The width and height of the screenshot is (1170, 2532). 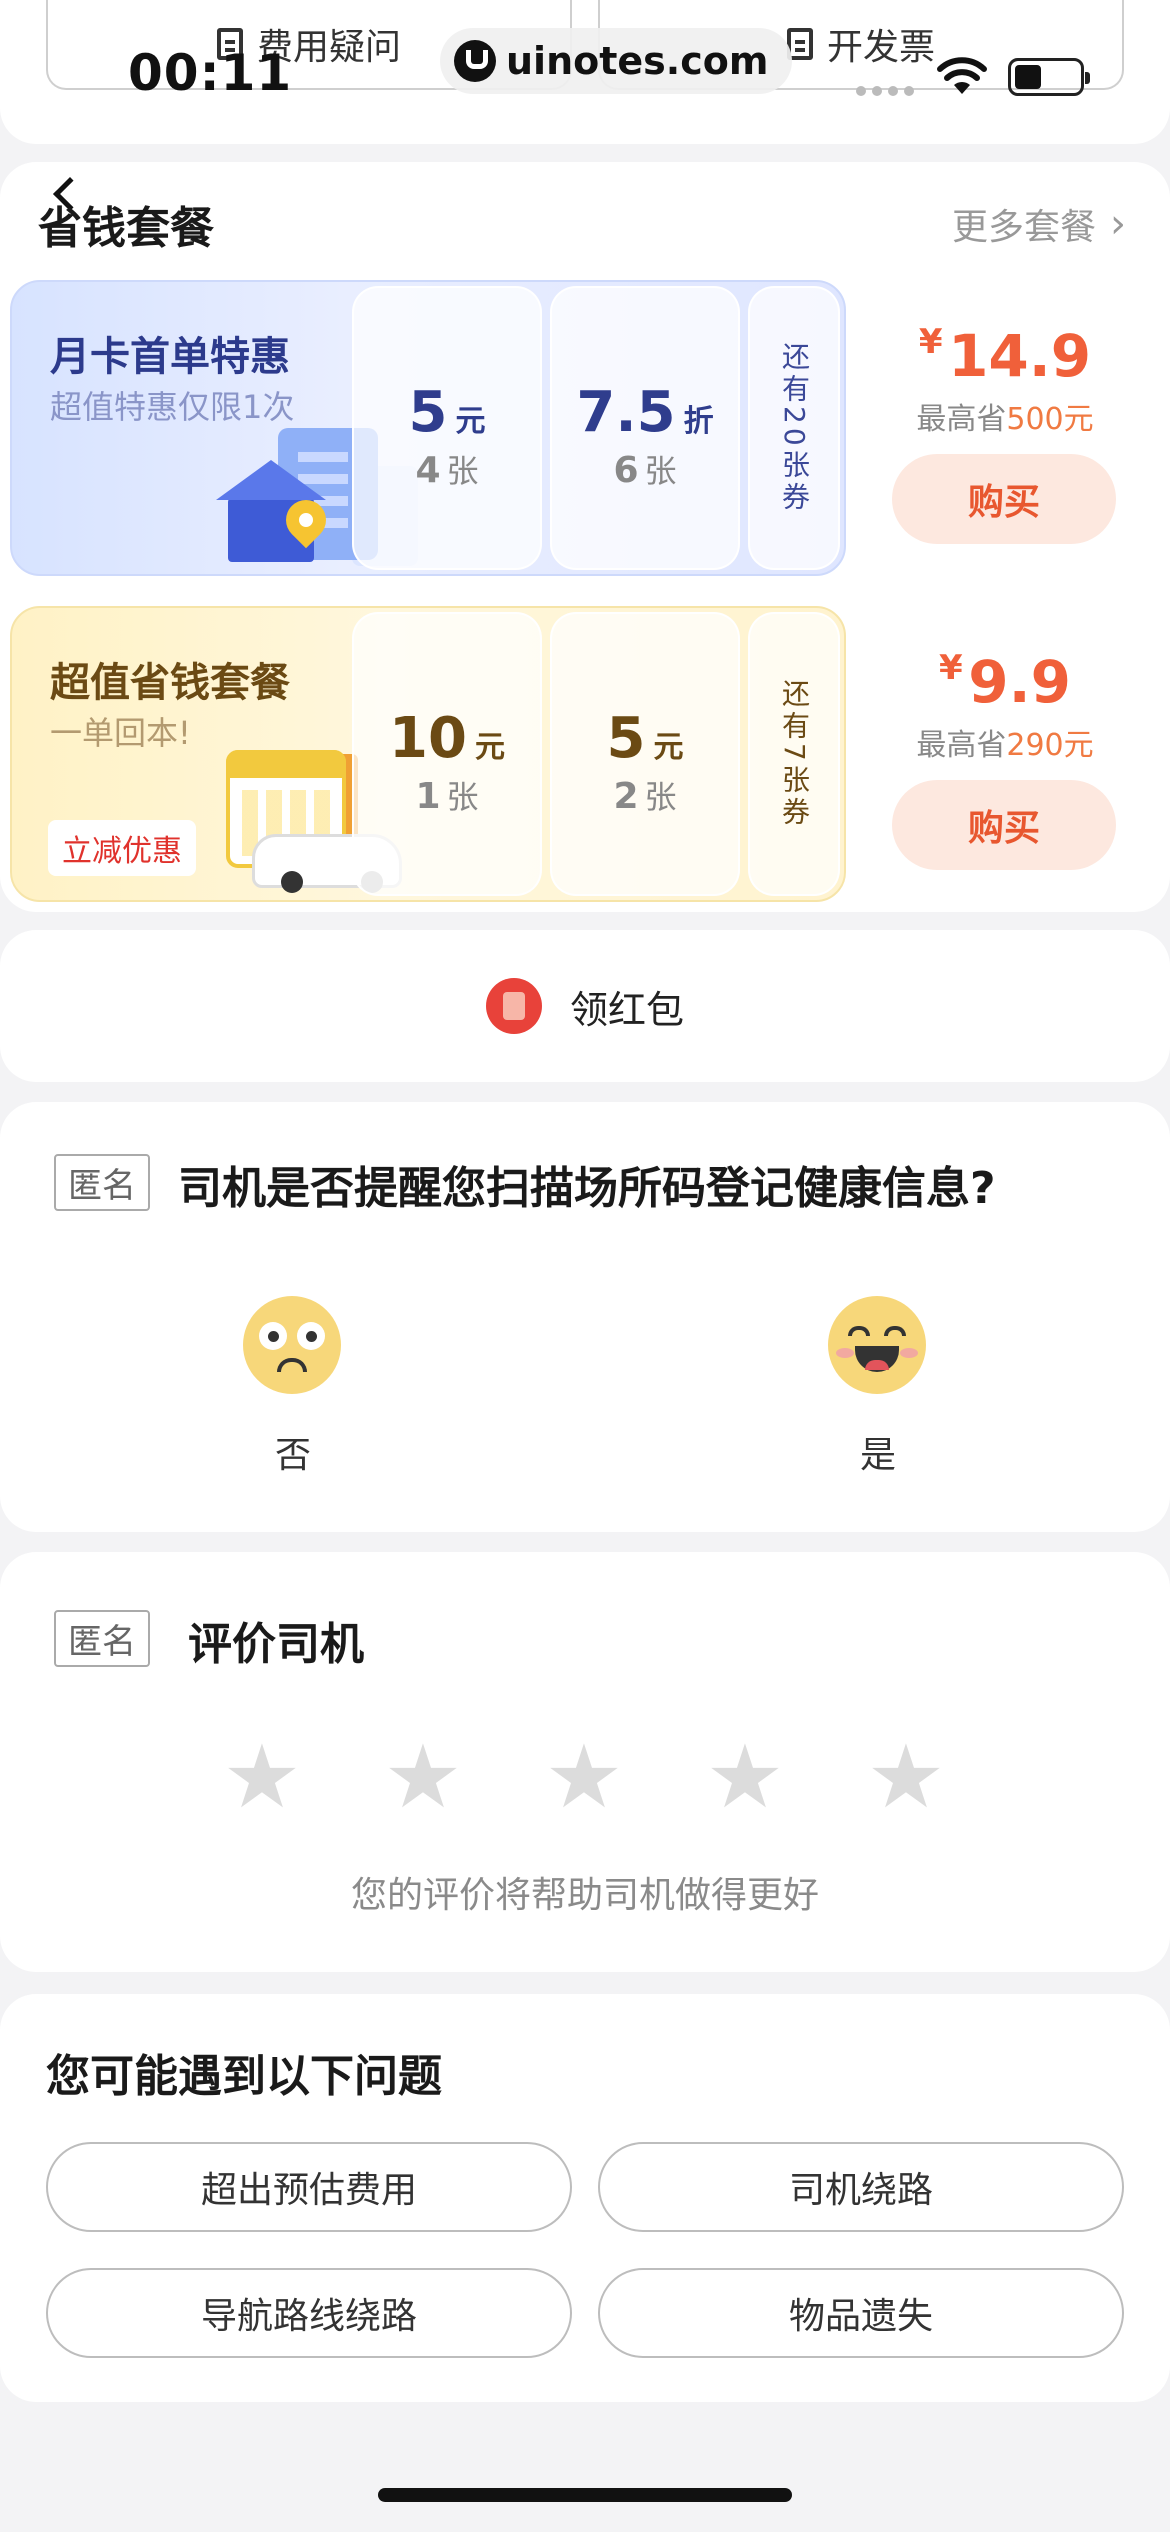 I want to click on coupon-value: 10, so click(x=428, y=738).